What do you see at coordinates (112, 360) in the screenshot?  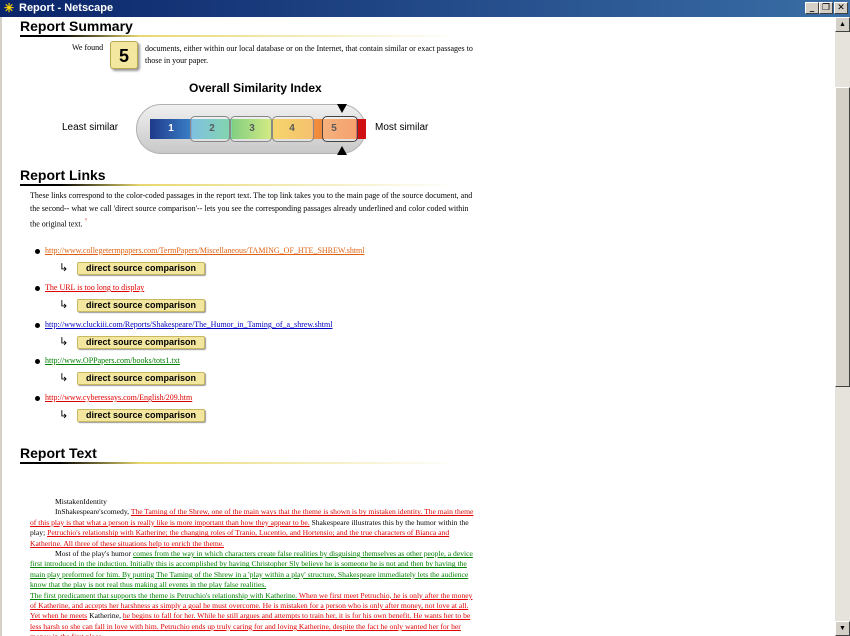 I see `source-link-4: http://www.OPPapers.com/books/tots1.txt` at bounding box center [112, 360].